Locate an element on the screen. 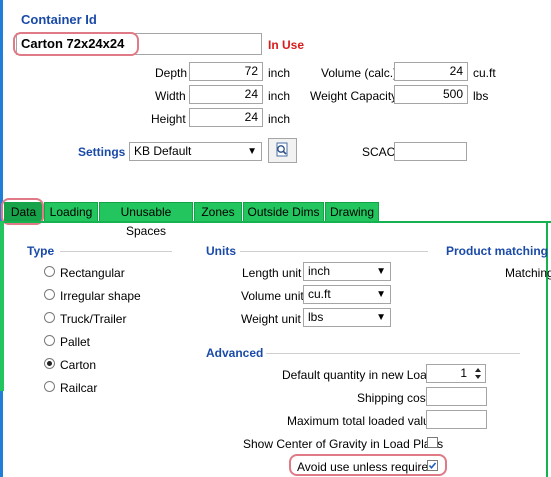 The image size is (551, 477). tab-drawing: Drawing is located at coordinates (352, 211).